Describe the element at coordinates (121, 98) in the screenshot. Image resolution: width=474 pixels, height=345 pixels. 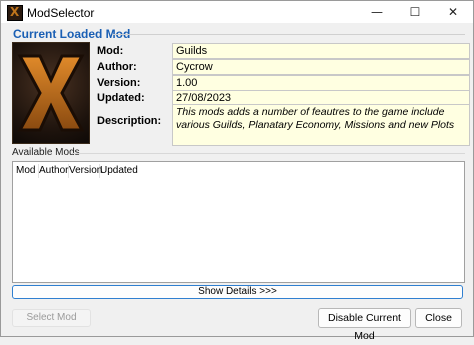
I see `updated-label: Updated:` at that location.